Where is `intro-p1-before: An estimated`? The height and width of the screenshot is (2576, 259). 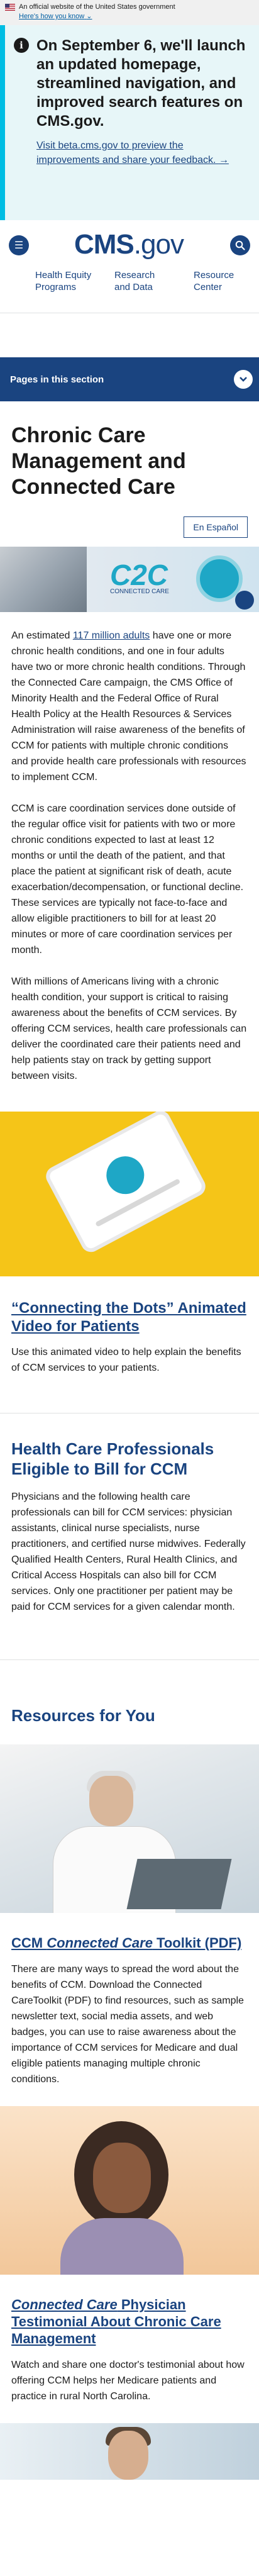 intro-p1-before: An estimated is located at coordinates (42, 635).